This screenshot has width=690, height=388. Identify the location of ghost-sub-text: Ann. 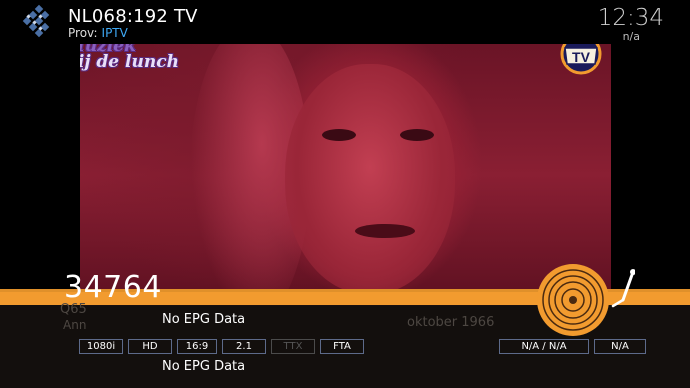
(75, 325).